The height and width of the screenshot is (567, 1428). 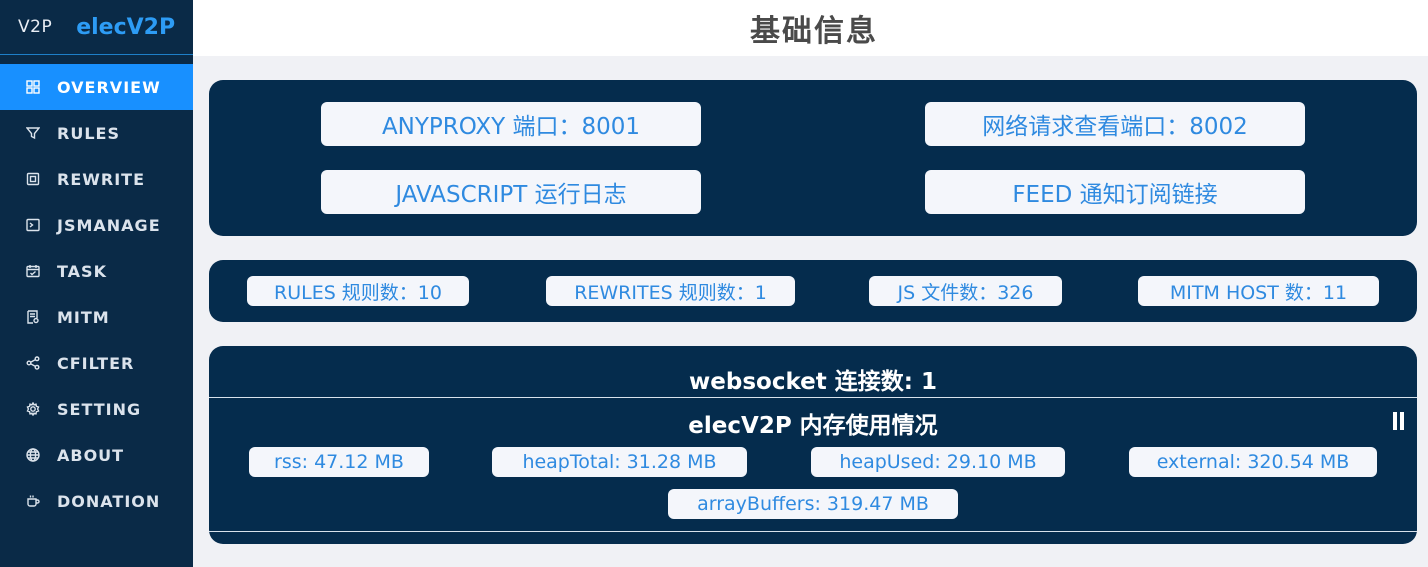 What do you see at coordinates (33, 409) in the screenshot?
I see `gear-icon` at bounding box center [33, 409].